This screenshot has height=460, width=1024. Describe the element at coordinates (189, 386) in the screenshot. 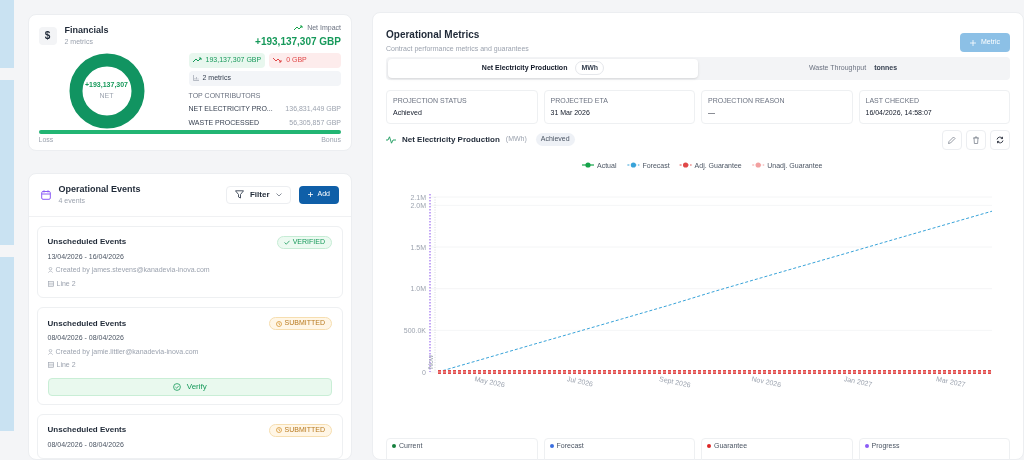

I see `verify-button: Verify` at that location.